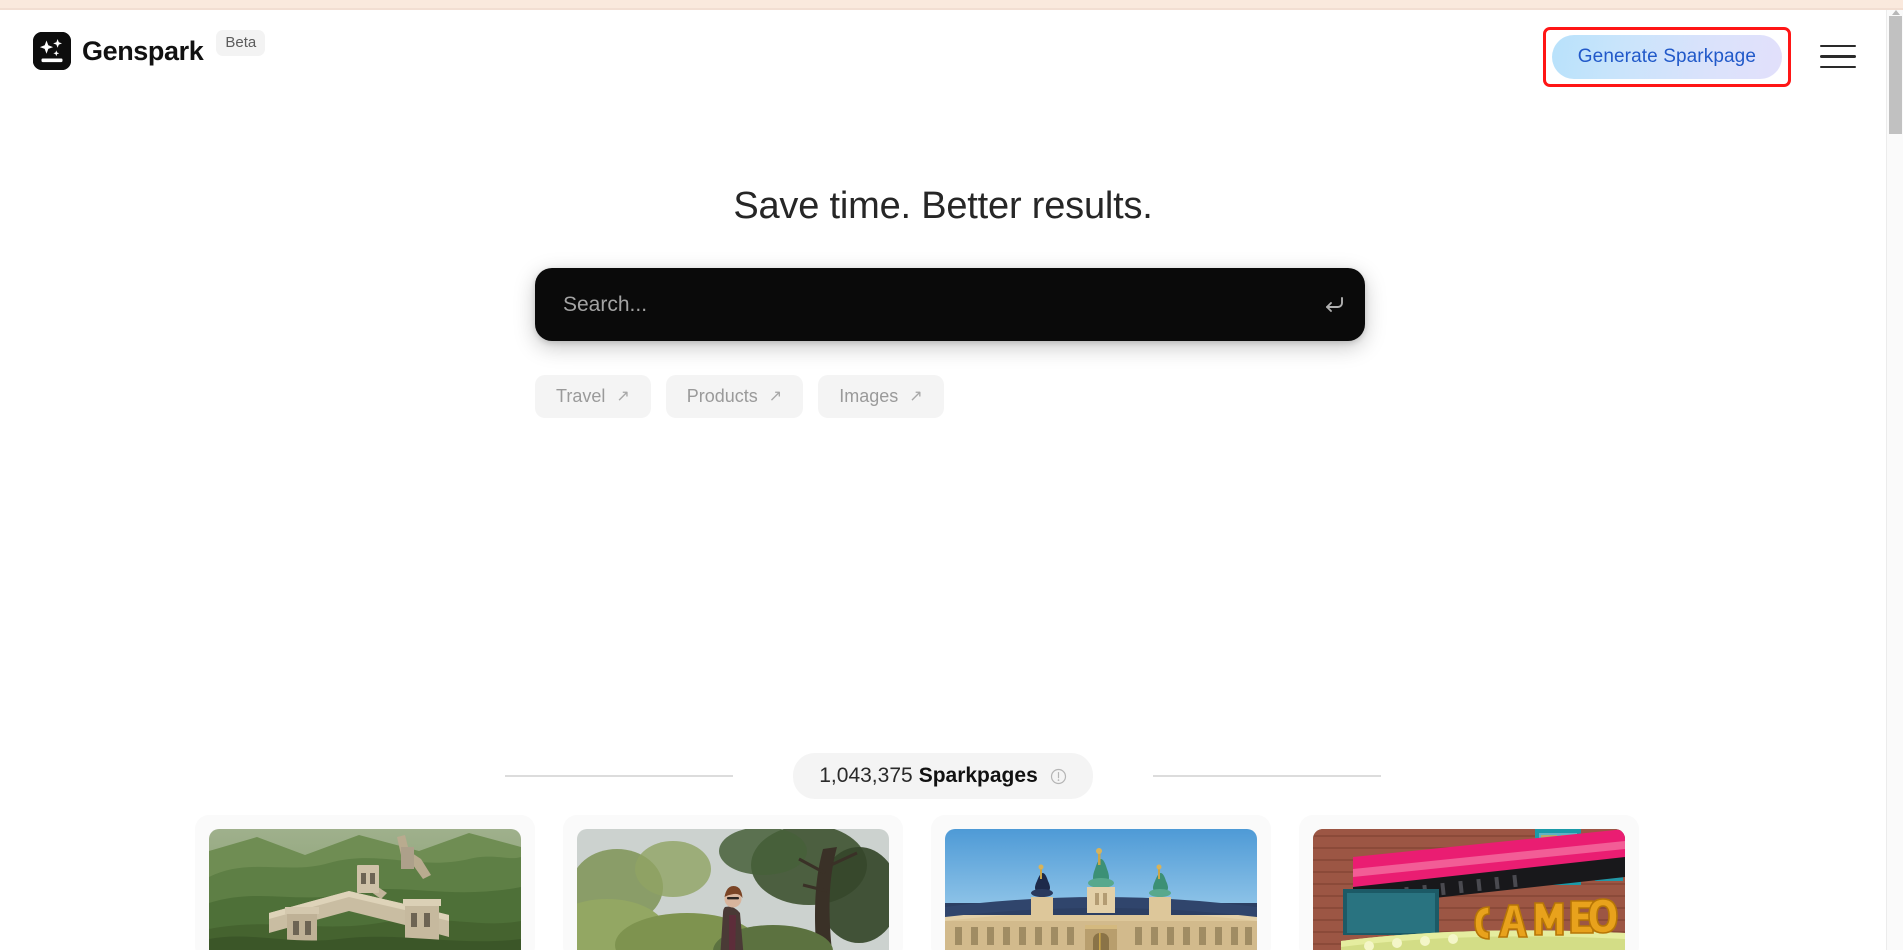  I want to click on hamburger-menu-icon, so click(1838, 56).